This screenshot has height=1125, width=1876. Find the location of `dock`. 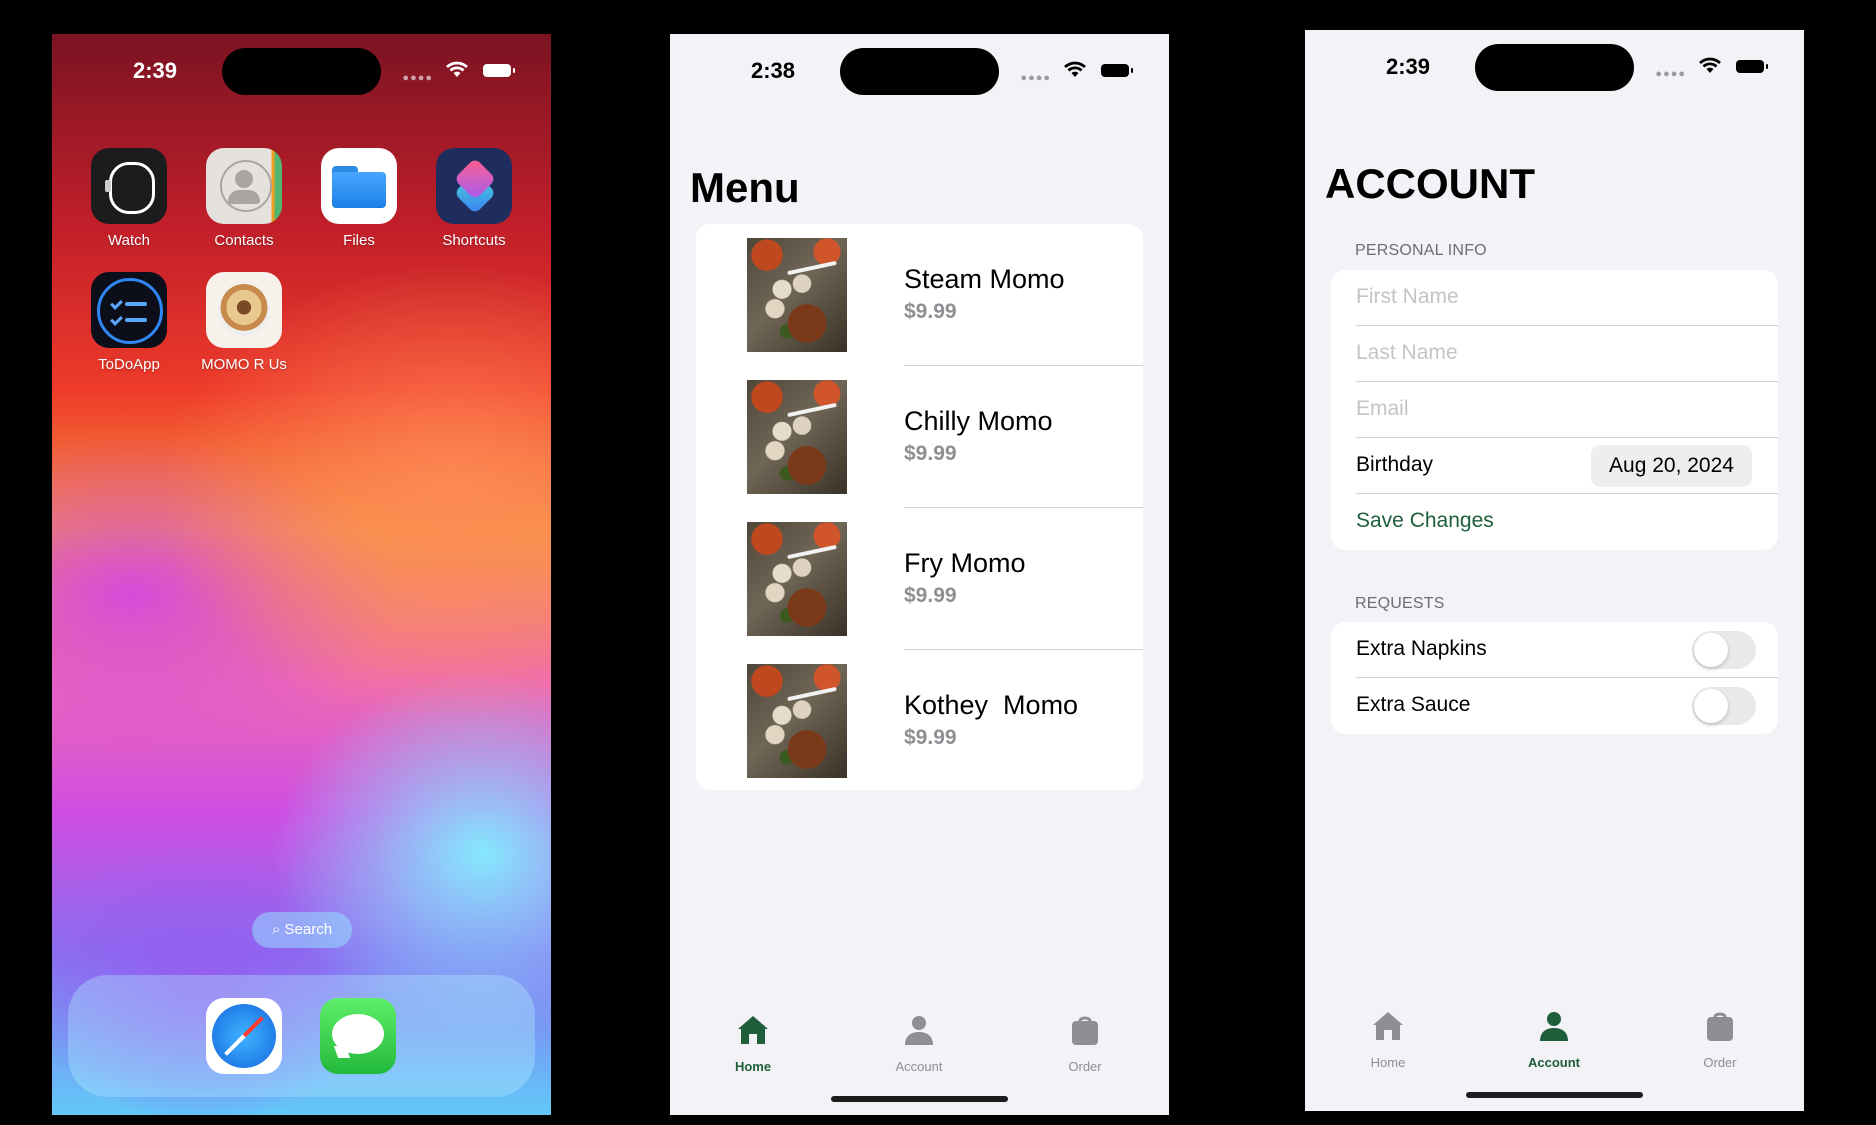

dock is located at coordinates (301, 1036).